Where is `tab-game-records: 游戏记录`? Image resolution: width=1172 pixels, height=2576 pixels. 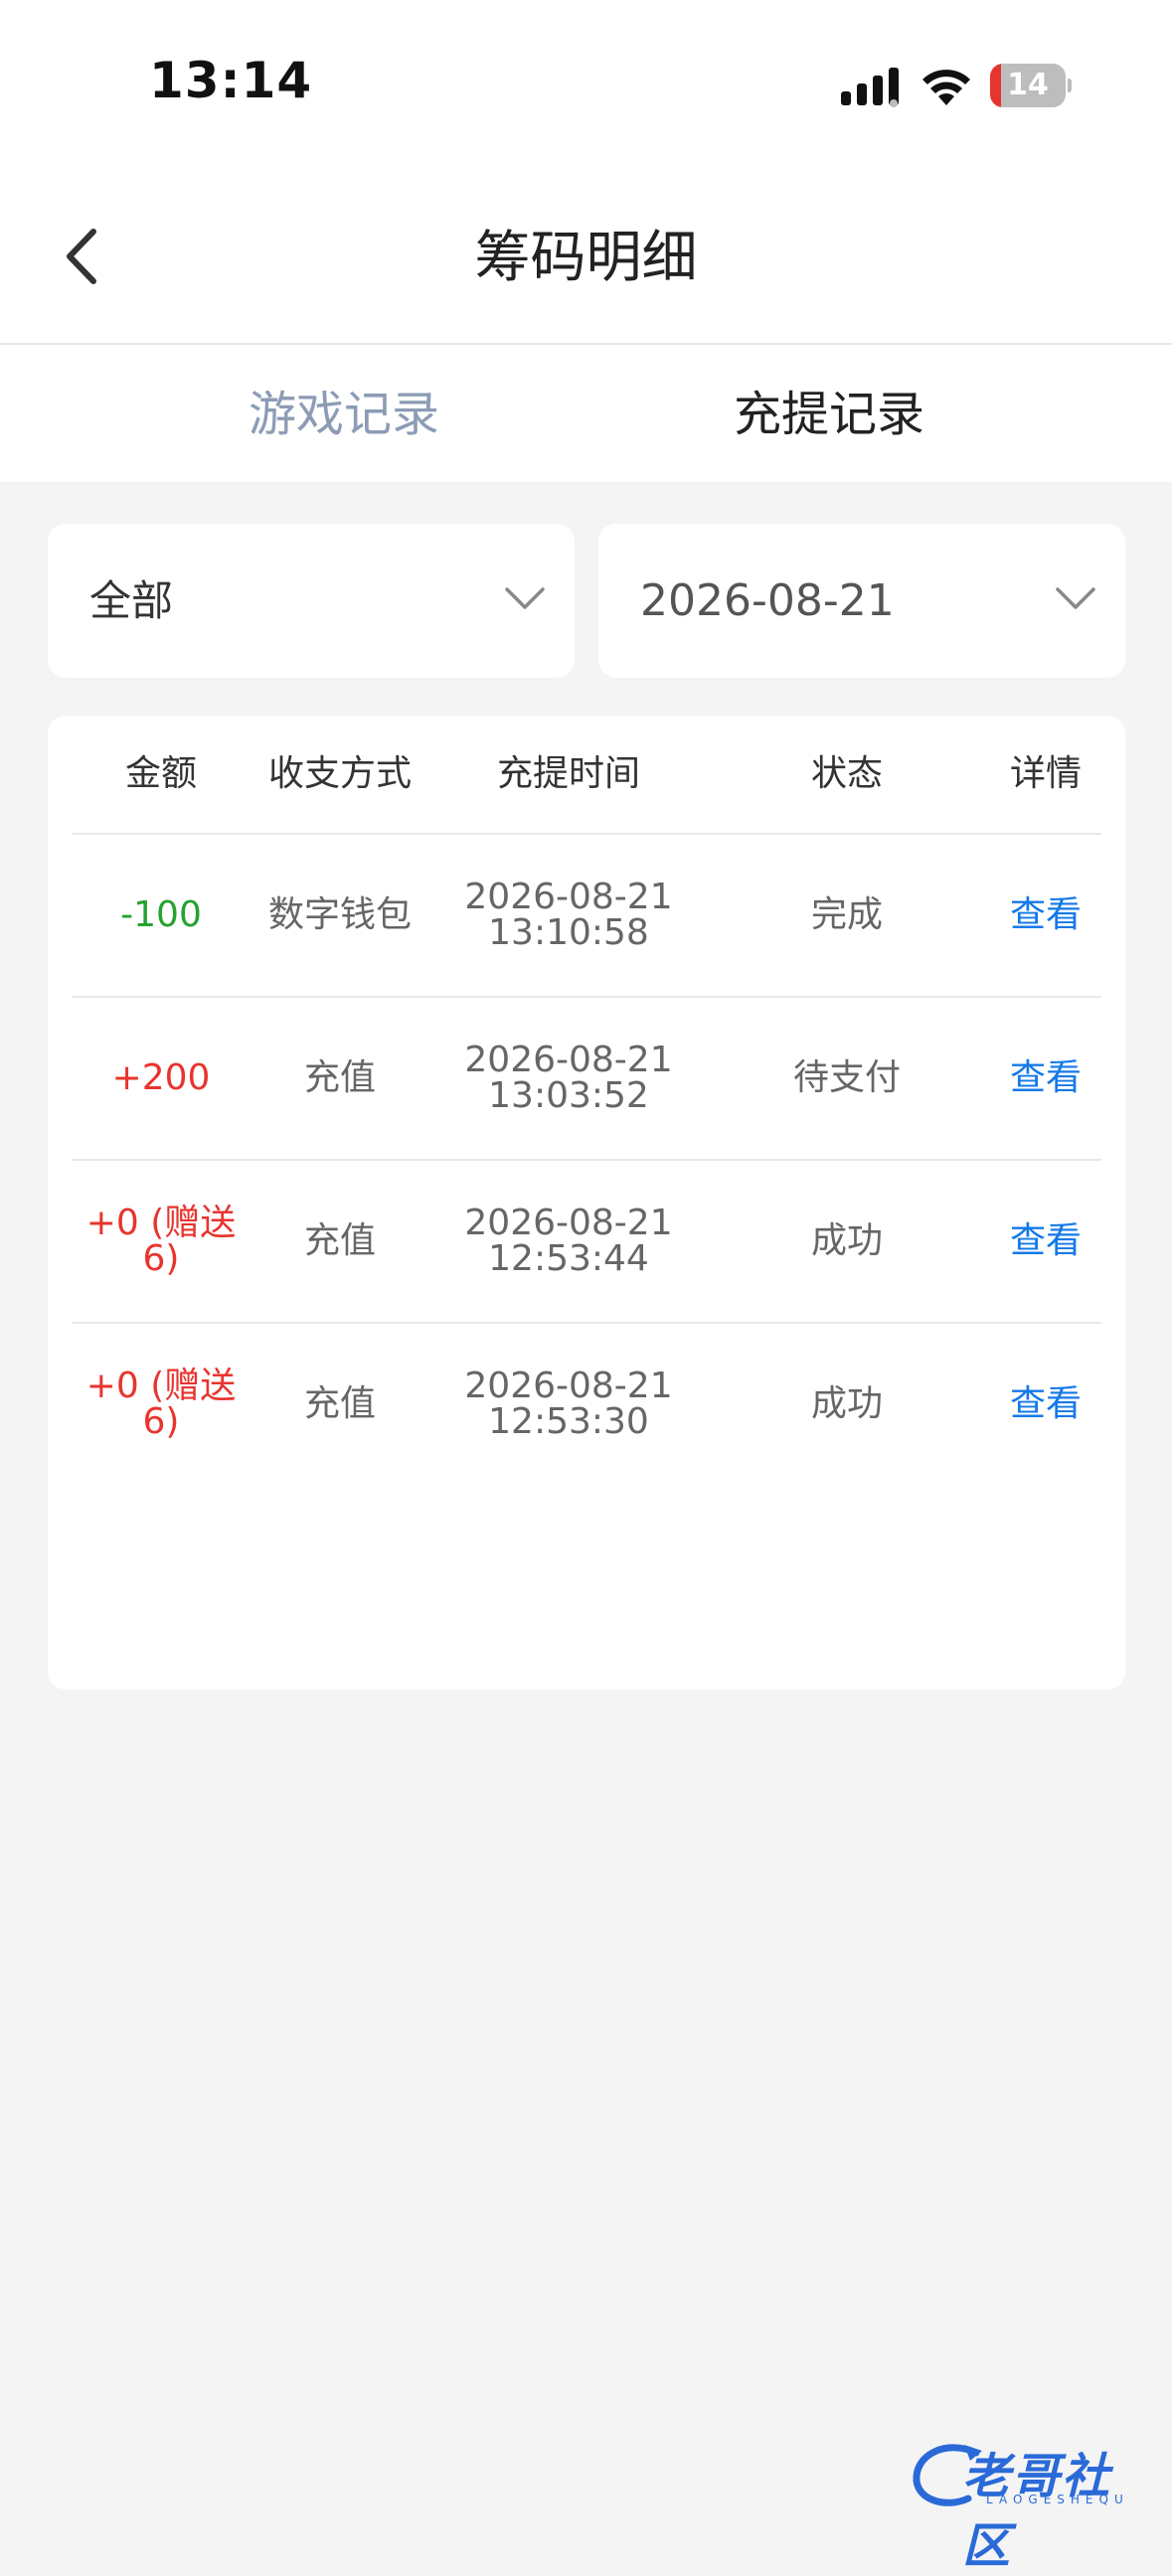 tab-game-records: 游戏记录 is located at coordinates (344, 414).